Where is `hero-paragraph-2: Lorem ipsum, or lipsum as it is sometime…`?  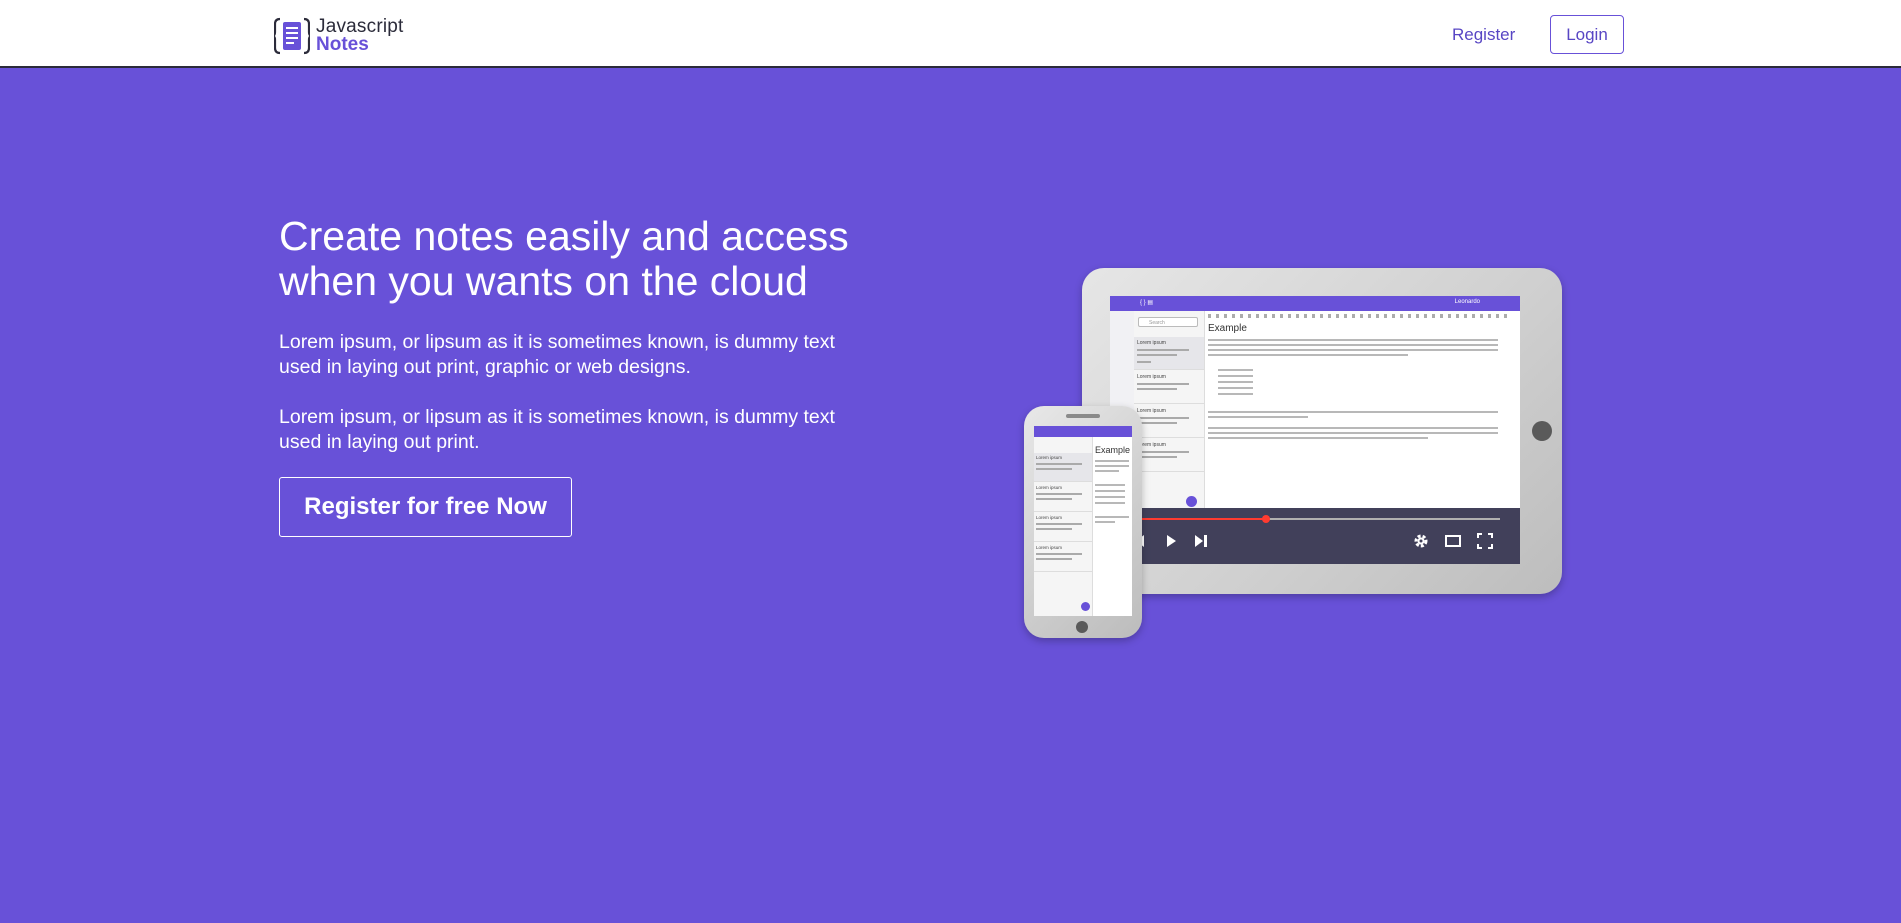 hero-paragraph-2: Lorem ipsum, or lipsum as it is sometime… is located at coordinates (557, 429).